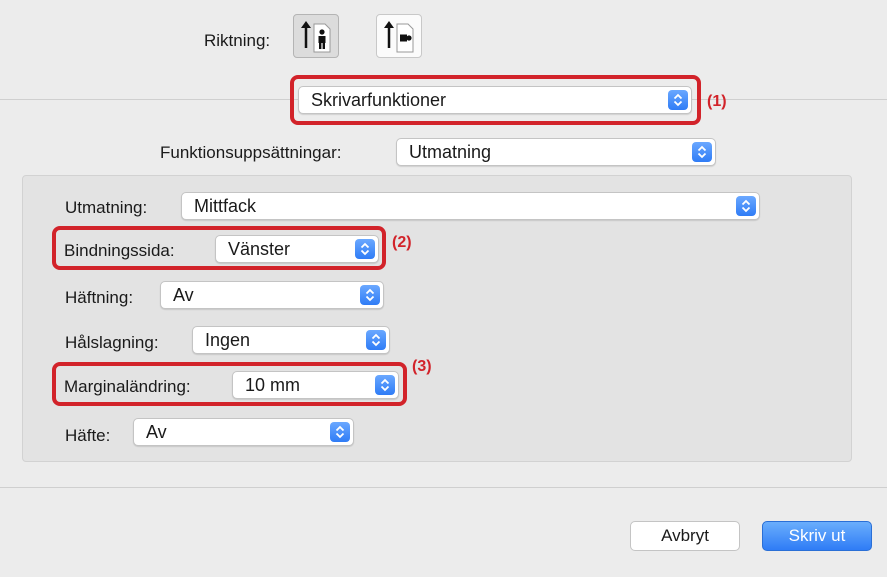 This screenshot has height=577, width=887. Describe the element at coordinates (119, 250) in the screenshot. I see `binding-label: Bindningssida:` at that location.